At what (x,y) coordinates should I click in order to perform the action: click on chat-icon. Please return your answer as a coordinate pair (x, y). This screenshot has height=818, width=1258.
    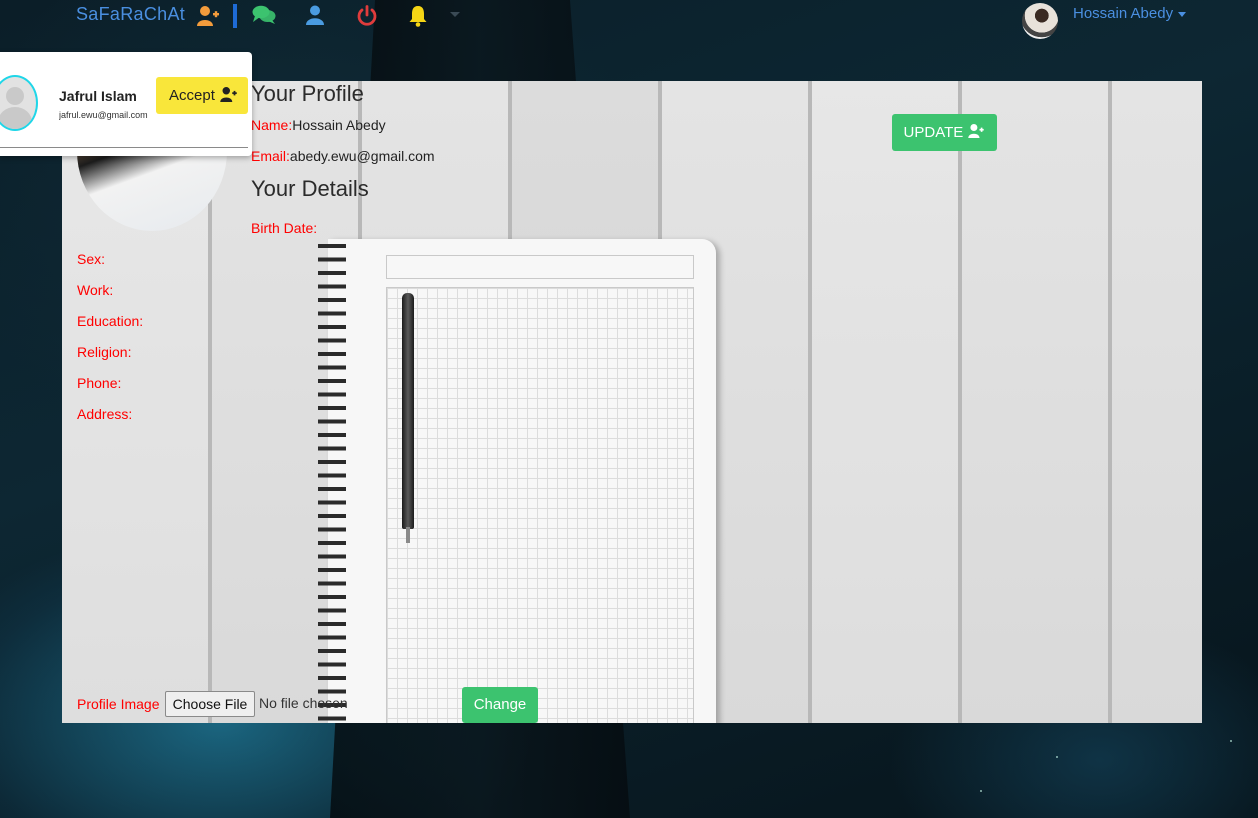
    Looking at the image, I should click on (264, 17).